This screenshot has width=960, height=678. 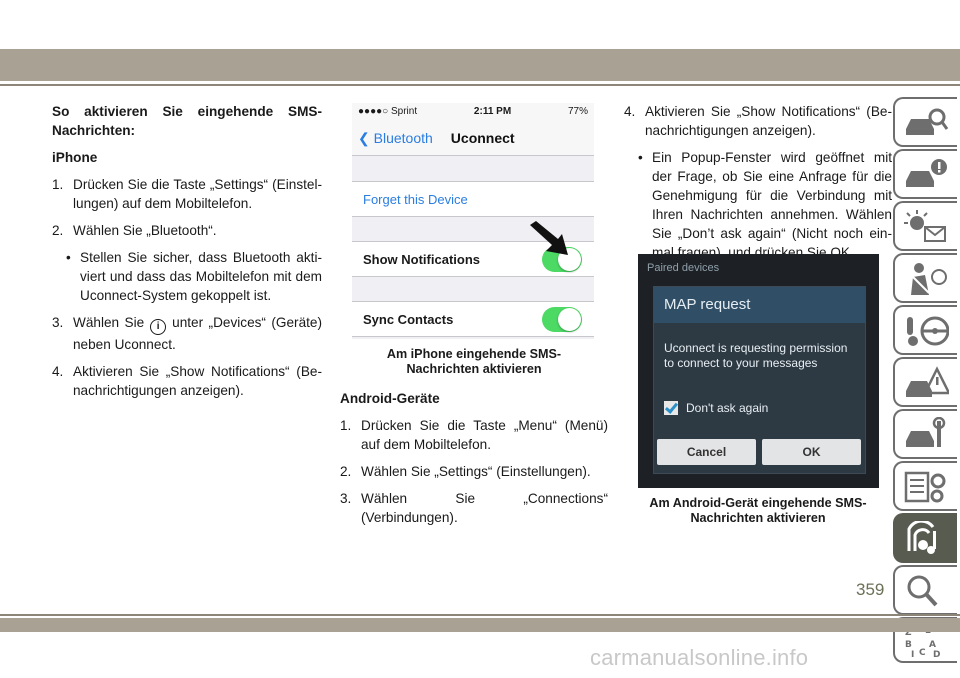 I want to click on step-2: 2. Wählen Sie „Bluetooth“., so click(x=187, y=230).